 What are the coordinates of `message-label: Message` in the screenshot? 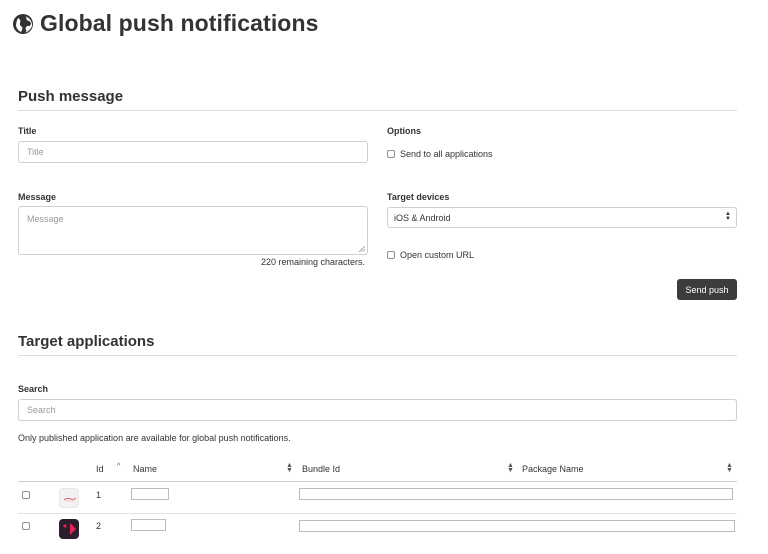 It's located at (37, 197).